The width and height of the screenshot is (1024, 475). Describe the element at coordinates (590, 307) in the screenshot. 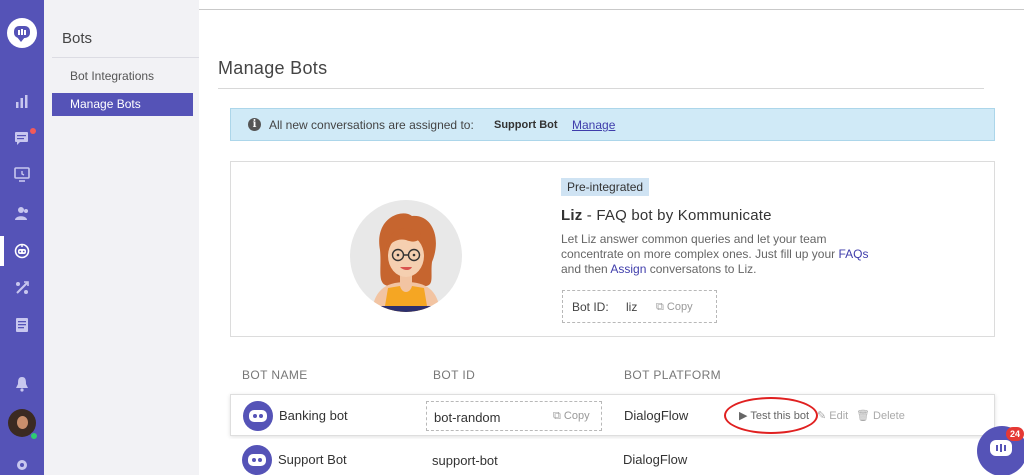

I see `bot-id-label: Bot ID:` at that location.